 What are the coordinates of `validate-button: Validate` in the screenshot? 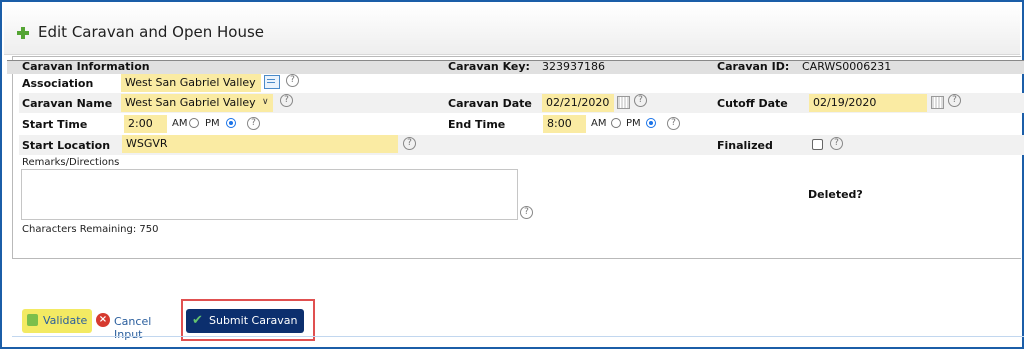 It's located at (57, 321).